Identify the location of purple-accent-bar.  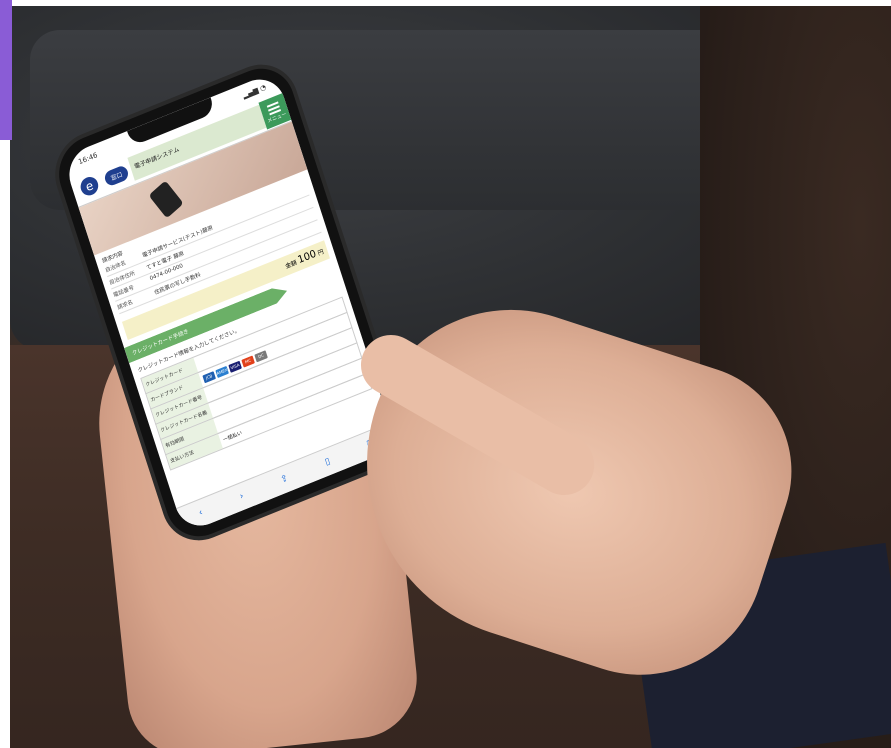
(6, 70).